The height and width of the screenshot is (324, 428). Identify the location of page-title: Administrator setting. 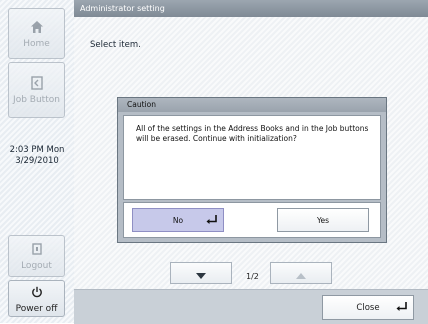
(251, 8).